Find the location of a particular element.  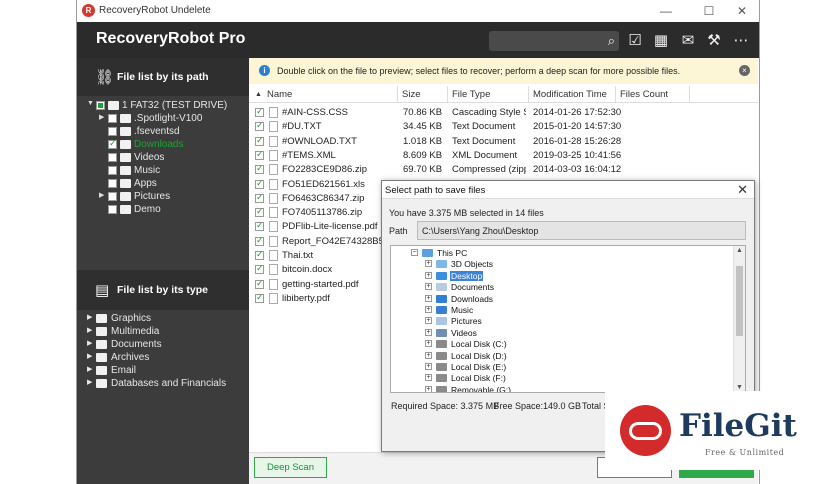

scroll-down-icon: ▼ is located at coordinates (739, 387).